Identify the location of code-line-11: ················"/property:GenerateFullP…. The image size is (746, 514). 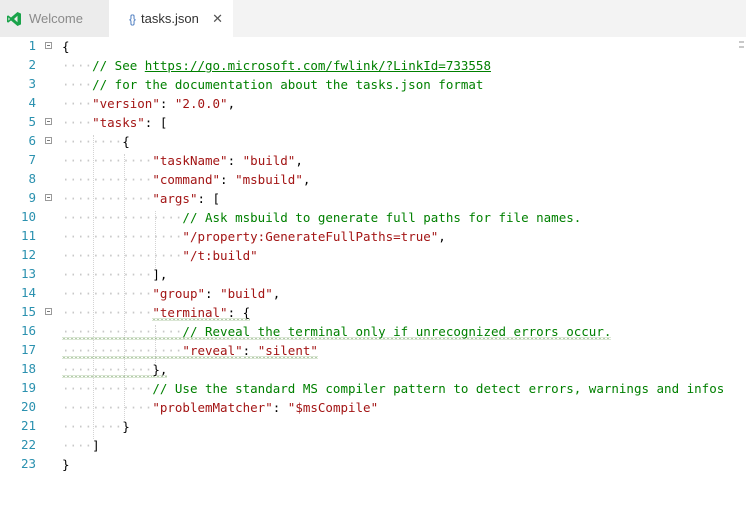
(254, 236).